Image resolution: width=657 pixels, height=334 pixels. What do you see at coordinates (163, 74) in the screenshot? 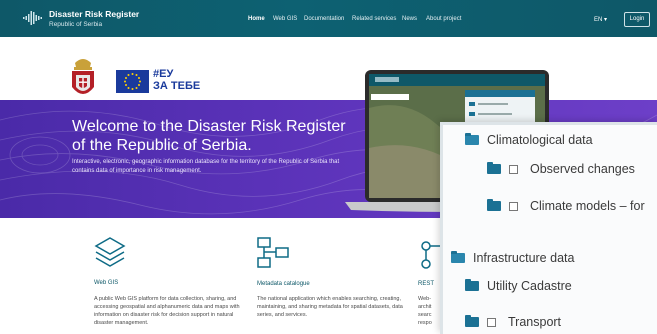
I see `eu-slogan-line1: #ЕУ` at bounding box center [163, 74].